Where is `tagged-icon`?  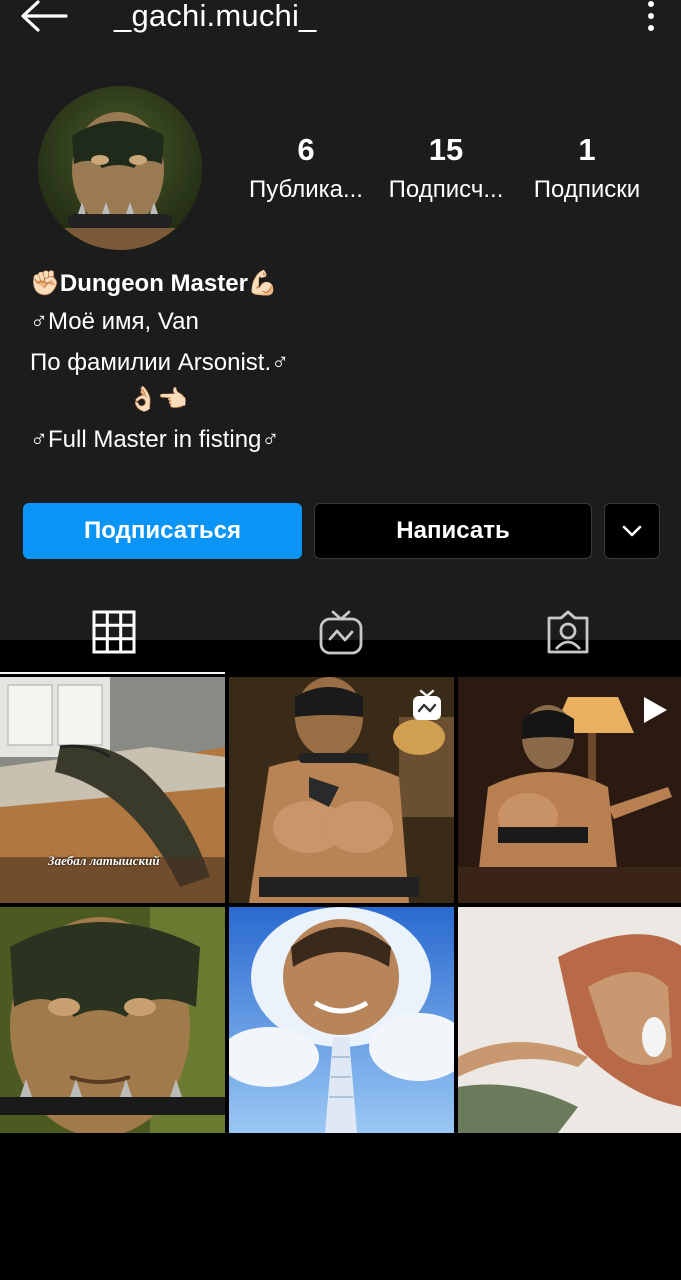 tagged-icon is located at coordinates (567, 632).